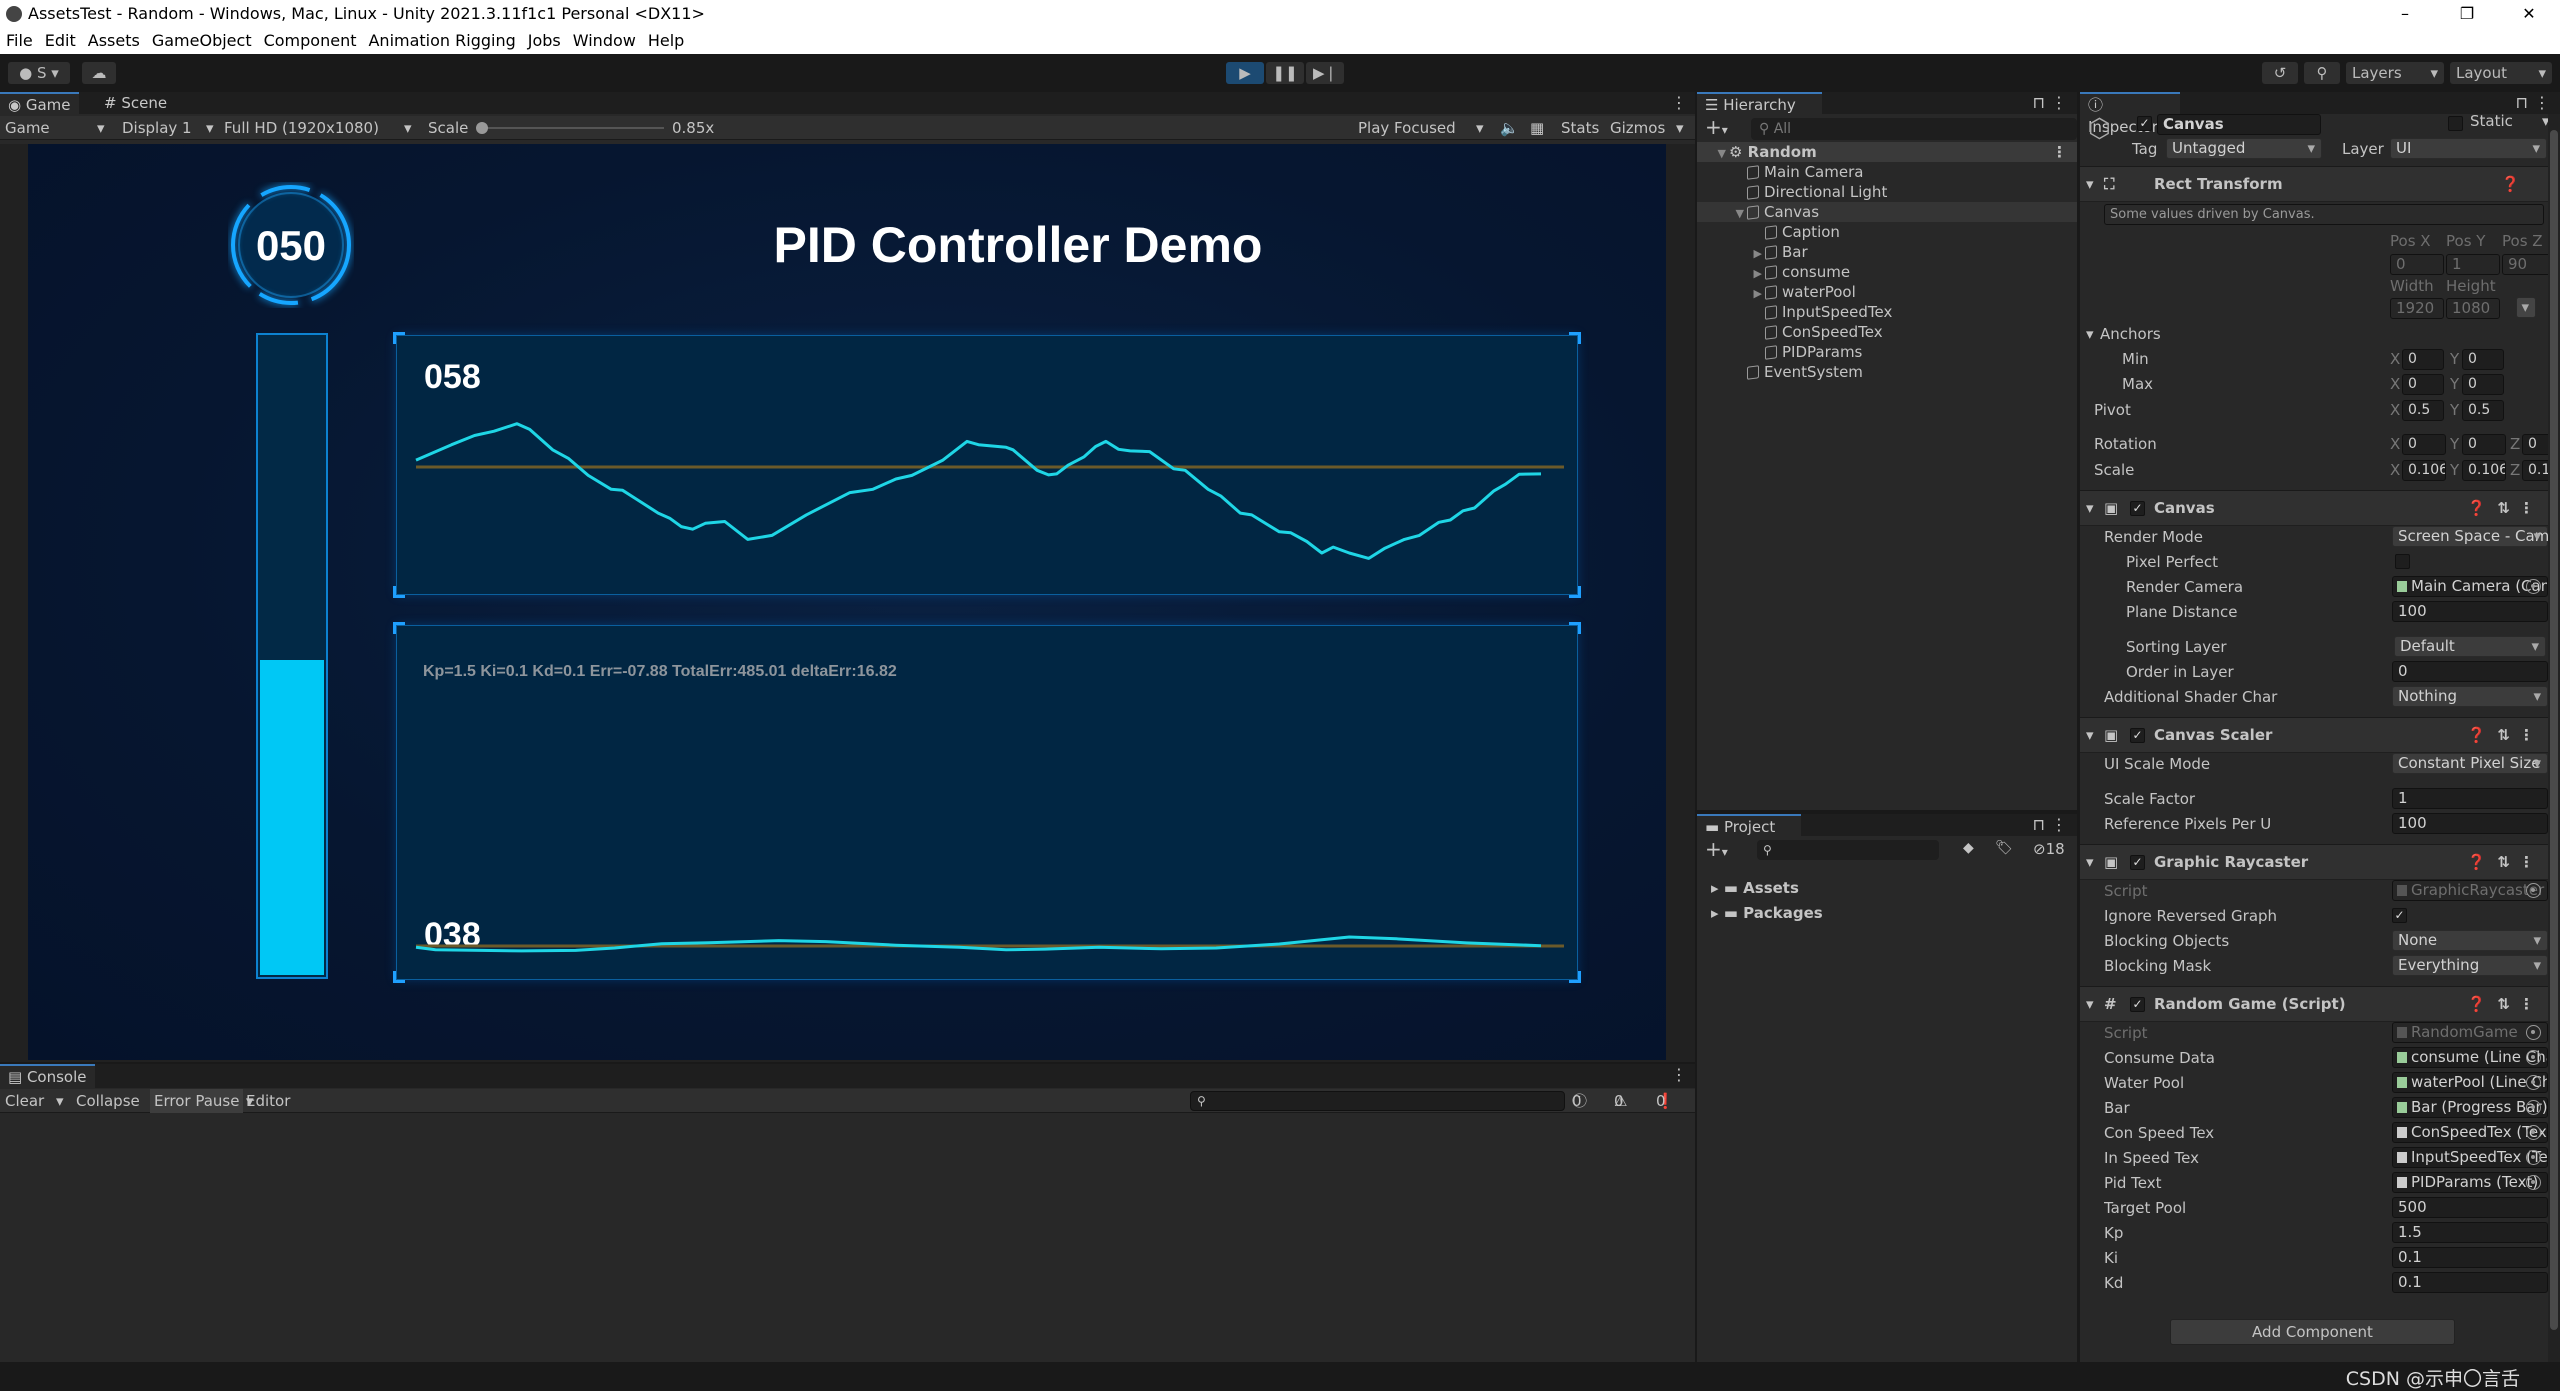 Image resolution: width=2560 pixels, height=1391 pixels. I want to click on hierarchy-item: ConSpeedTex, so click(1887, 332).